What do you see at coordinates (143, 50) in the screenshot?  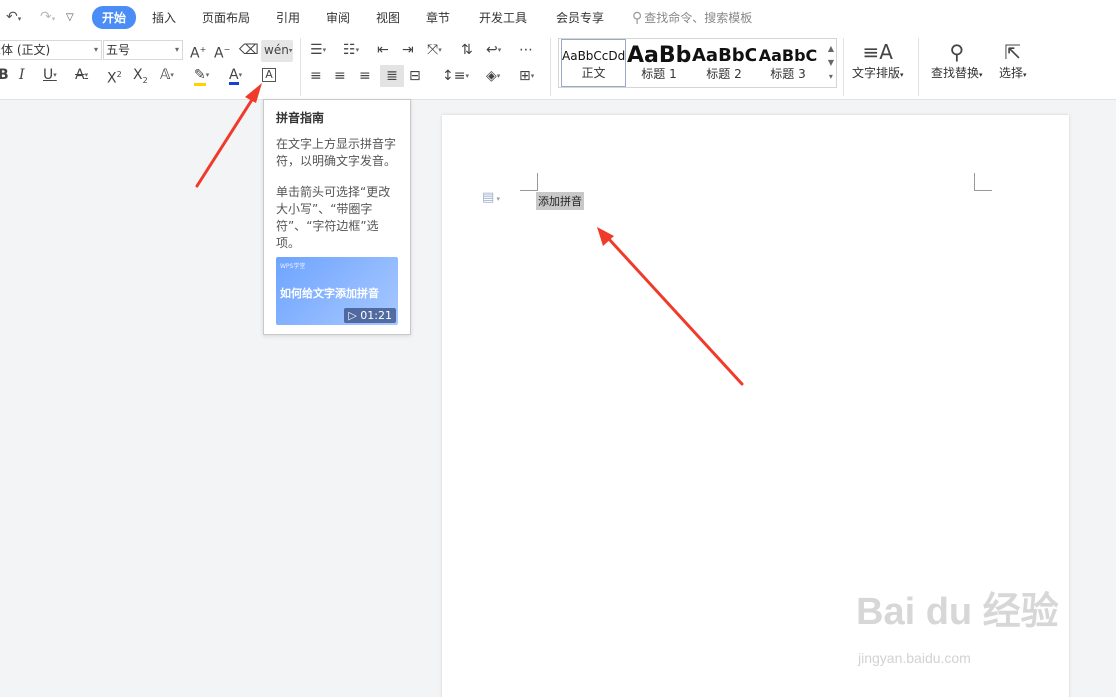 I see `font-size-select: 五号 ▾` at bounding box center [143, 50].